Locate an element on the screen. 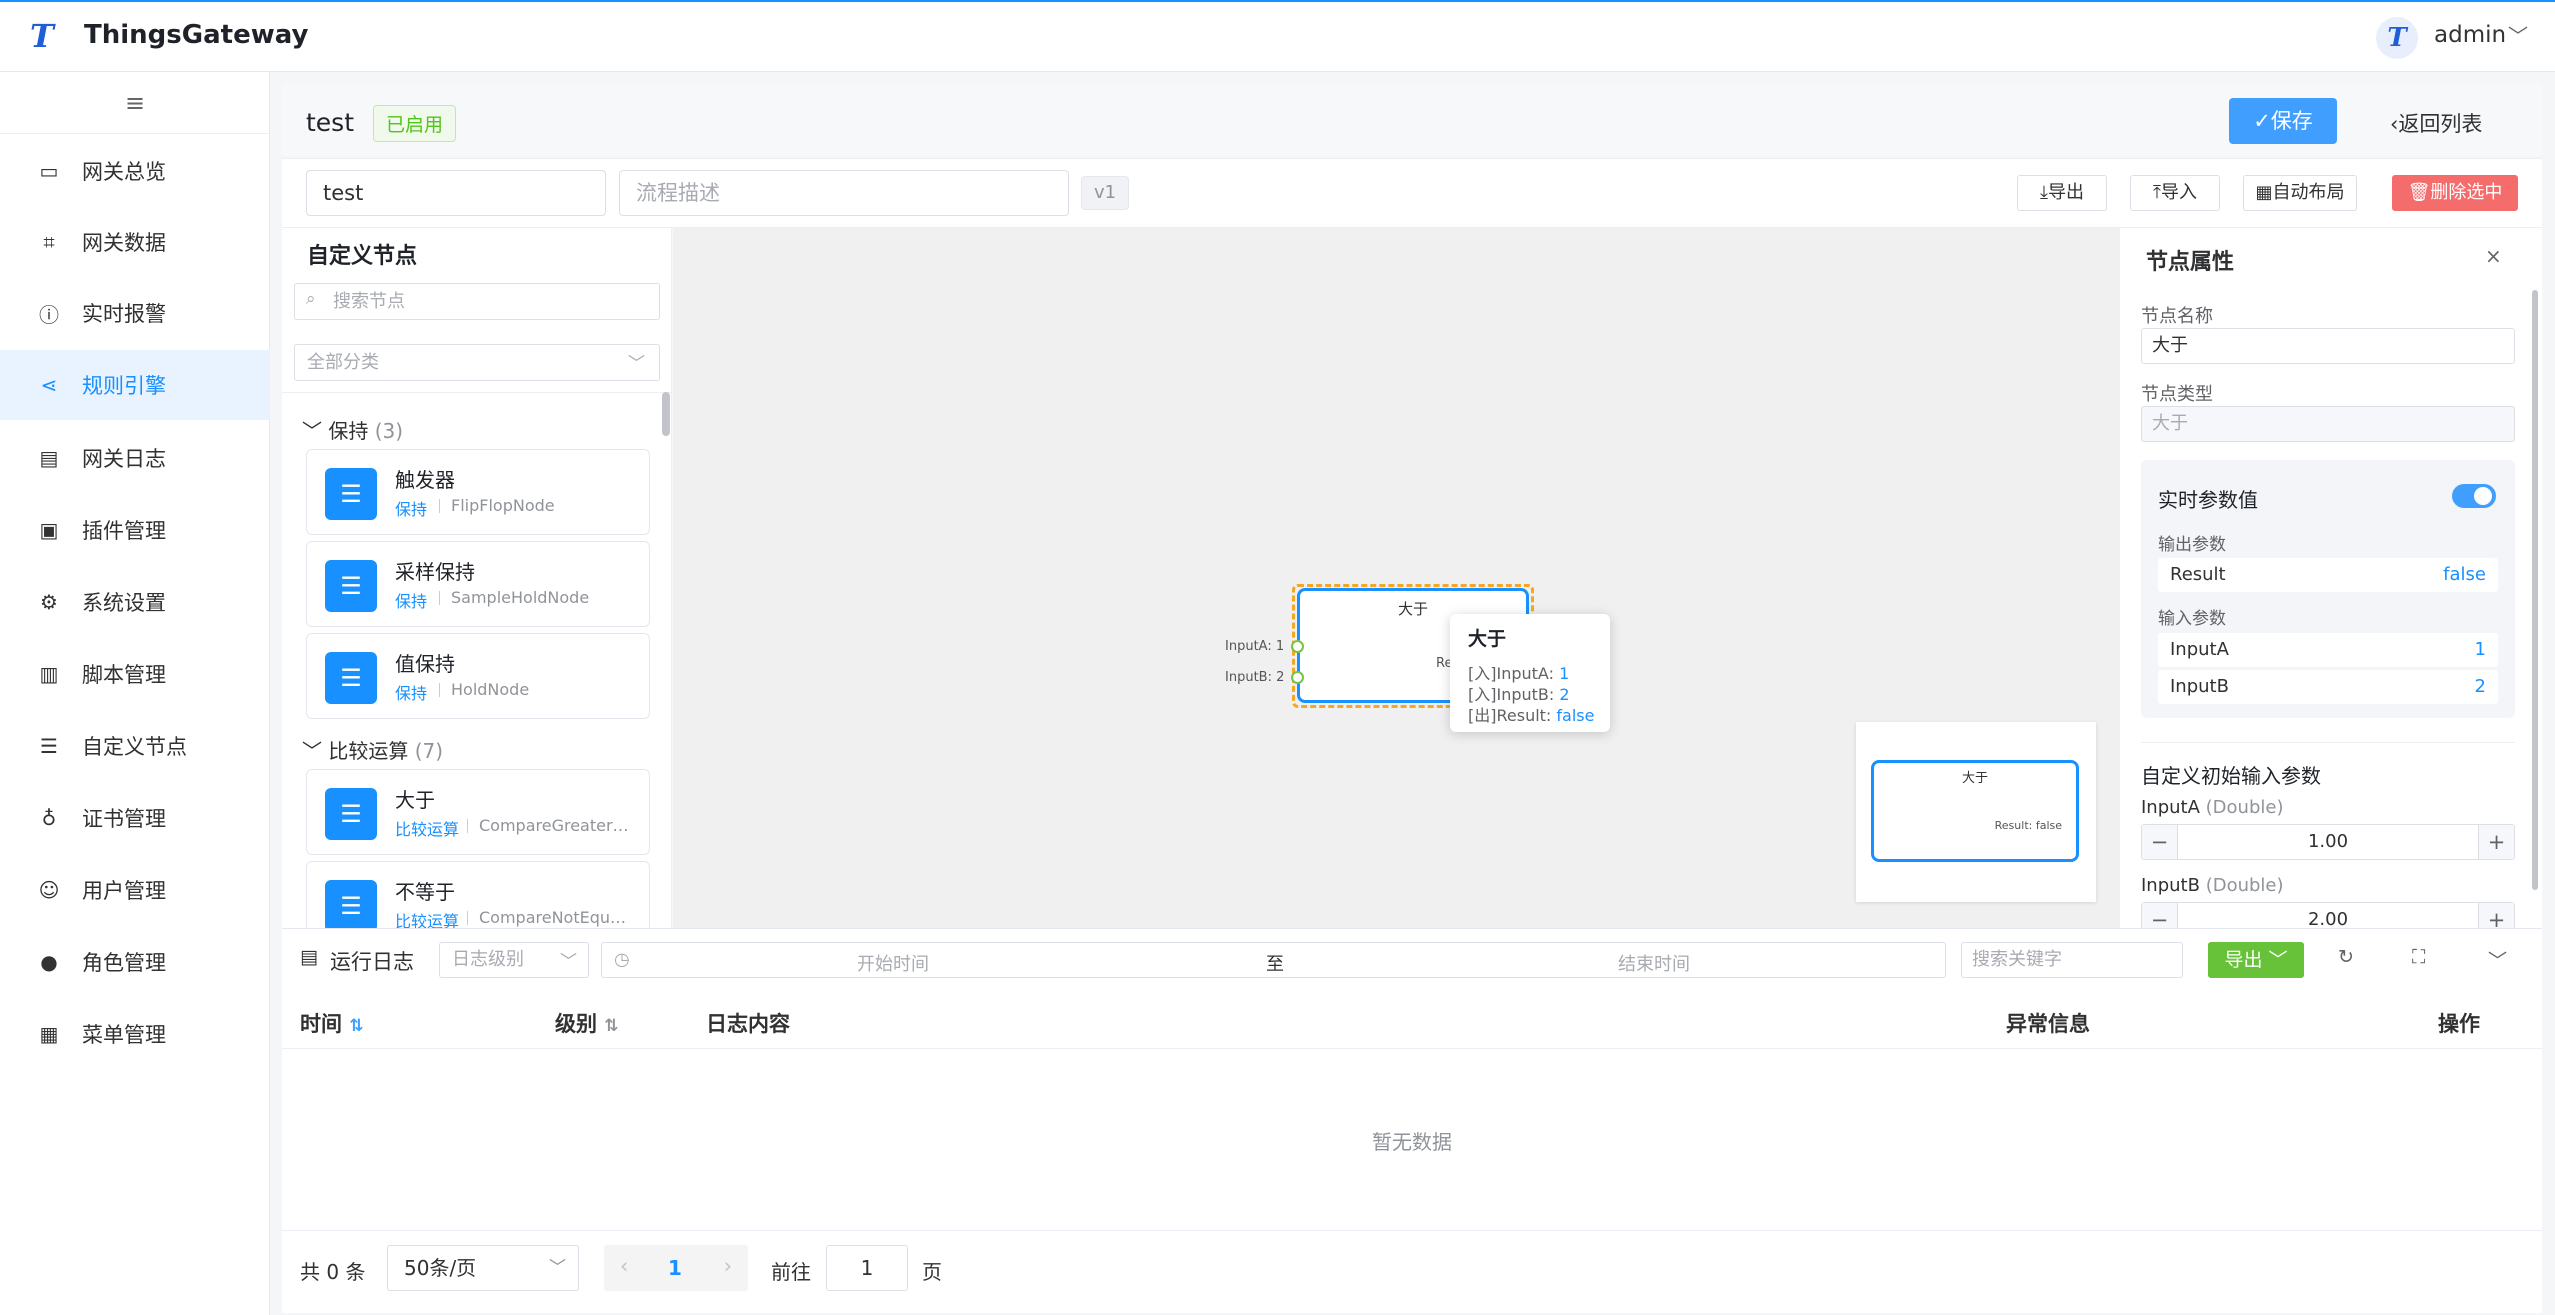  column-header-time: 时间 ⇅ is located at coordinates (332, 1023).